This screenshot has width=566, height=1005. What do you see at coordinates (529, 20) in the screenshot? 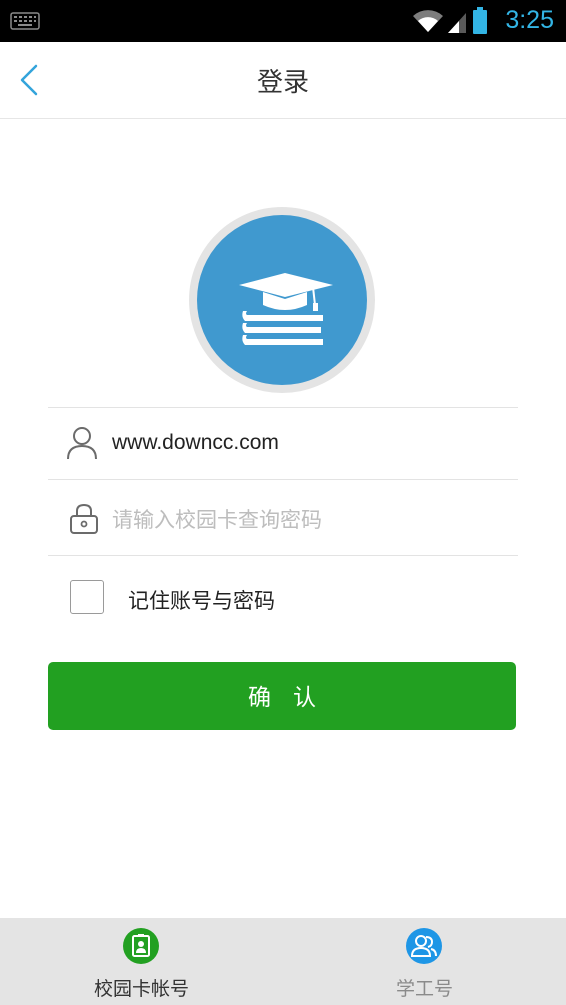
I see `status-time: 3:25` at bounding box center [529, 20].